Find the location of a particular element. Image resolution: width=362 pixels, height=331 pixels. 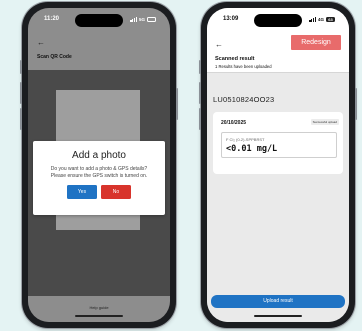

network-type: 4G is located at coordinates (320, 19).